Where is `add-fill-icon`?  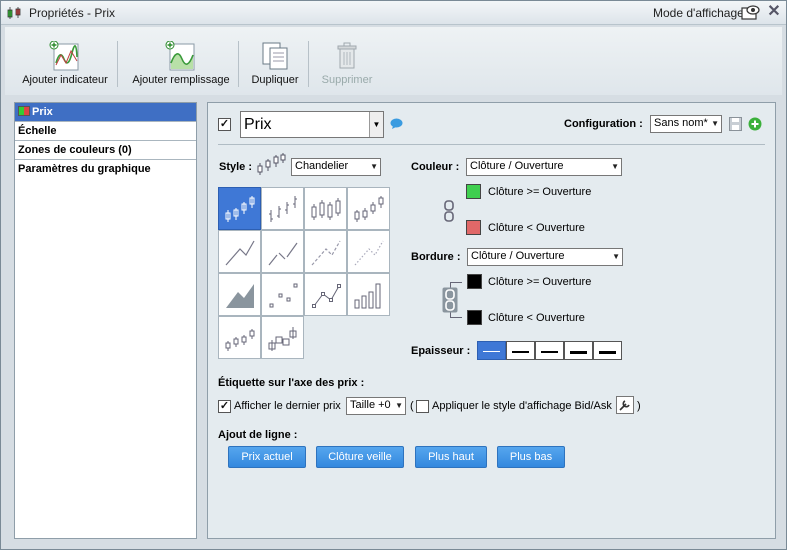 add-fill-icon is located at coordinates (180, 56).